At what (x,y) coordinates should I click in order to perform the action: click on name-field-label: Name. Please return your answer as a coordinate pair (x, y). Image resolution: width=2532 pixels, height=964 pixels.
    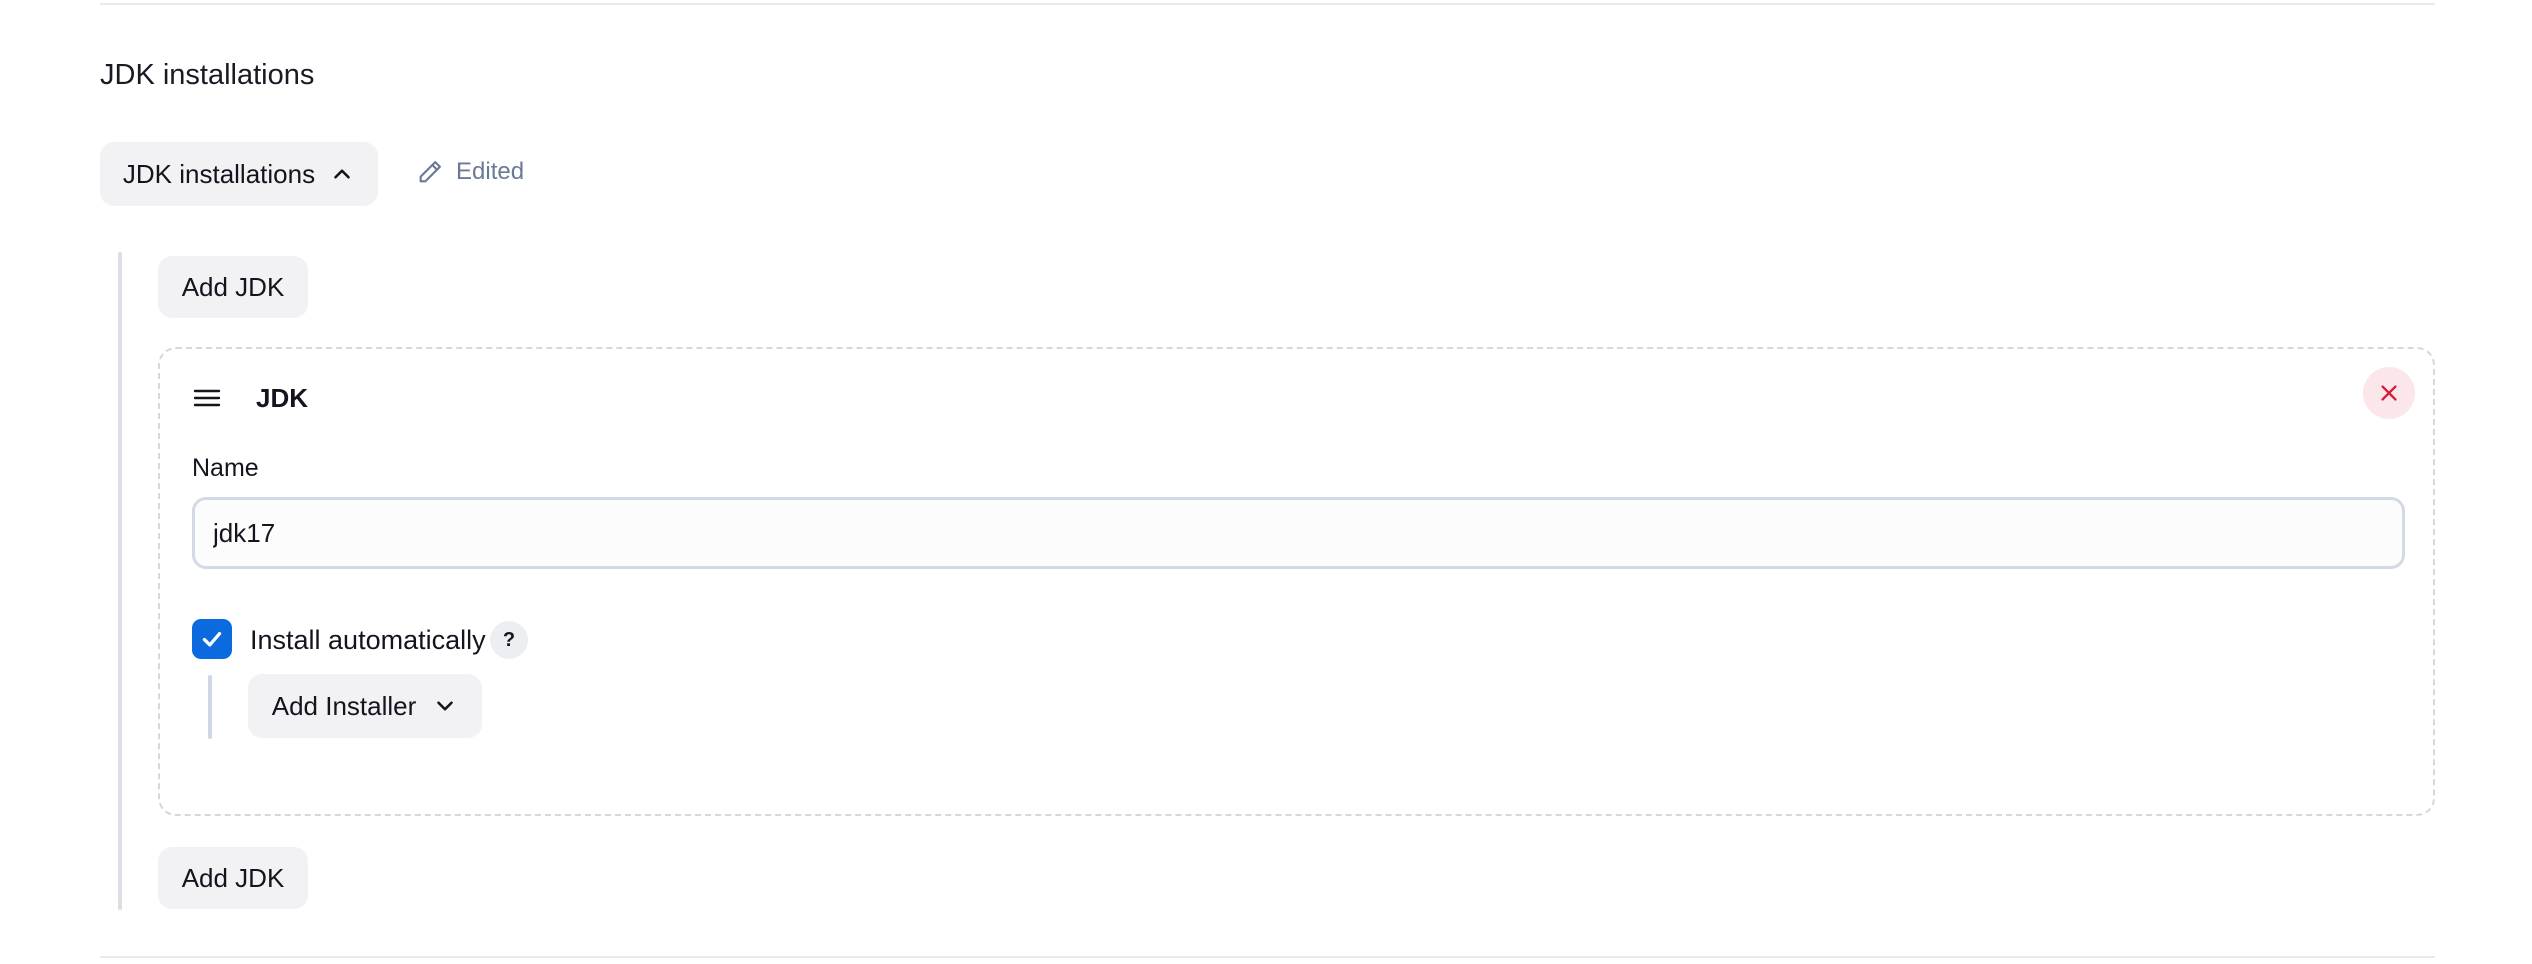
    Looking at the image, I should click on (225, 468).